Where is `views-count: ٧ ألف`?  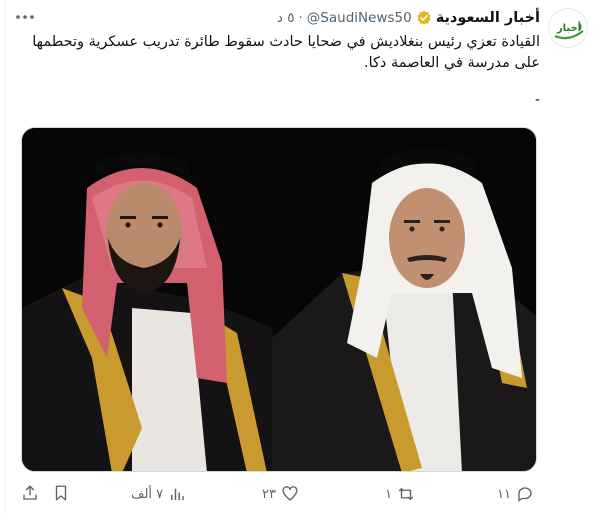
views-count: ٧ ألف is located at coordinates (147, 494).